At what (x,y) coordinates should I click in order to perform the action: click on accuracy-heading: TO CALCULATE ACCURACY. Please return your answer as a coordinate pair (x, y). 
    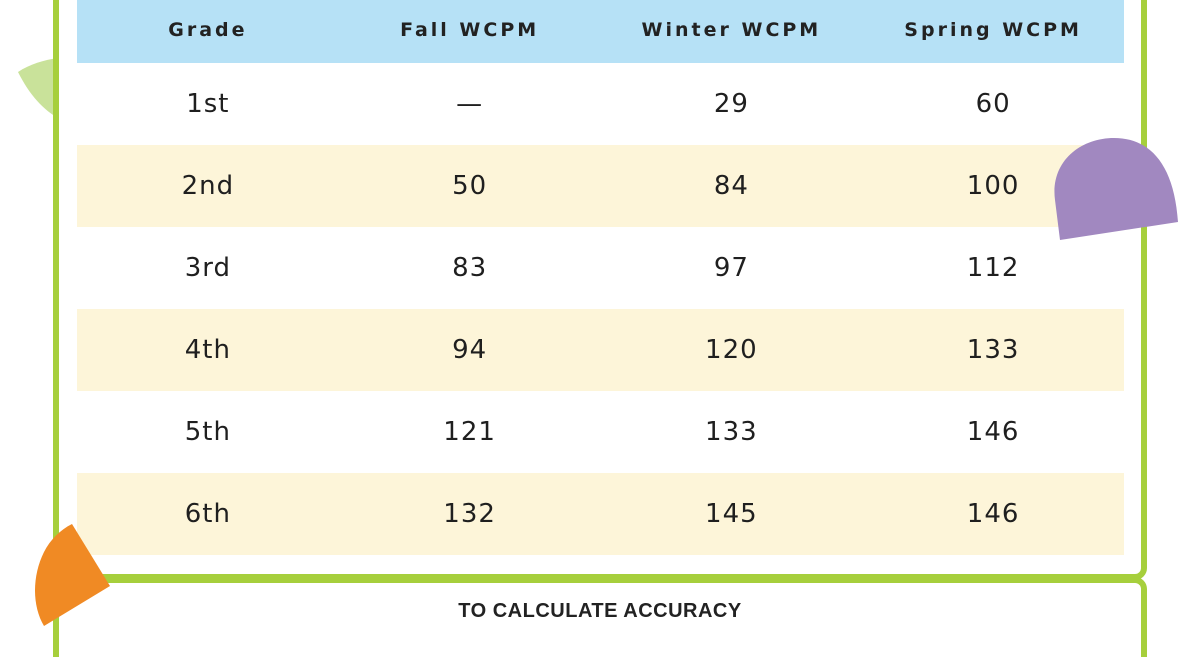
    Looking at the image, I should click on (600, 611).